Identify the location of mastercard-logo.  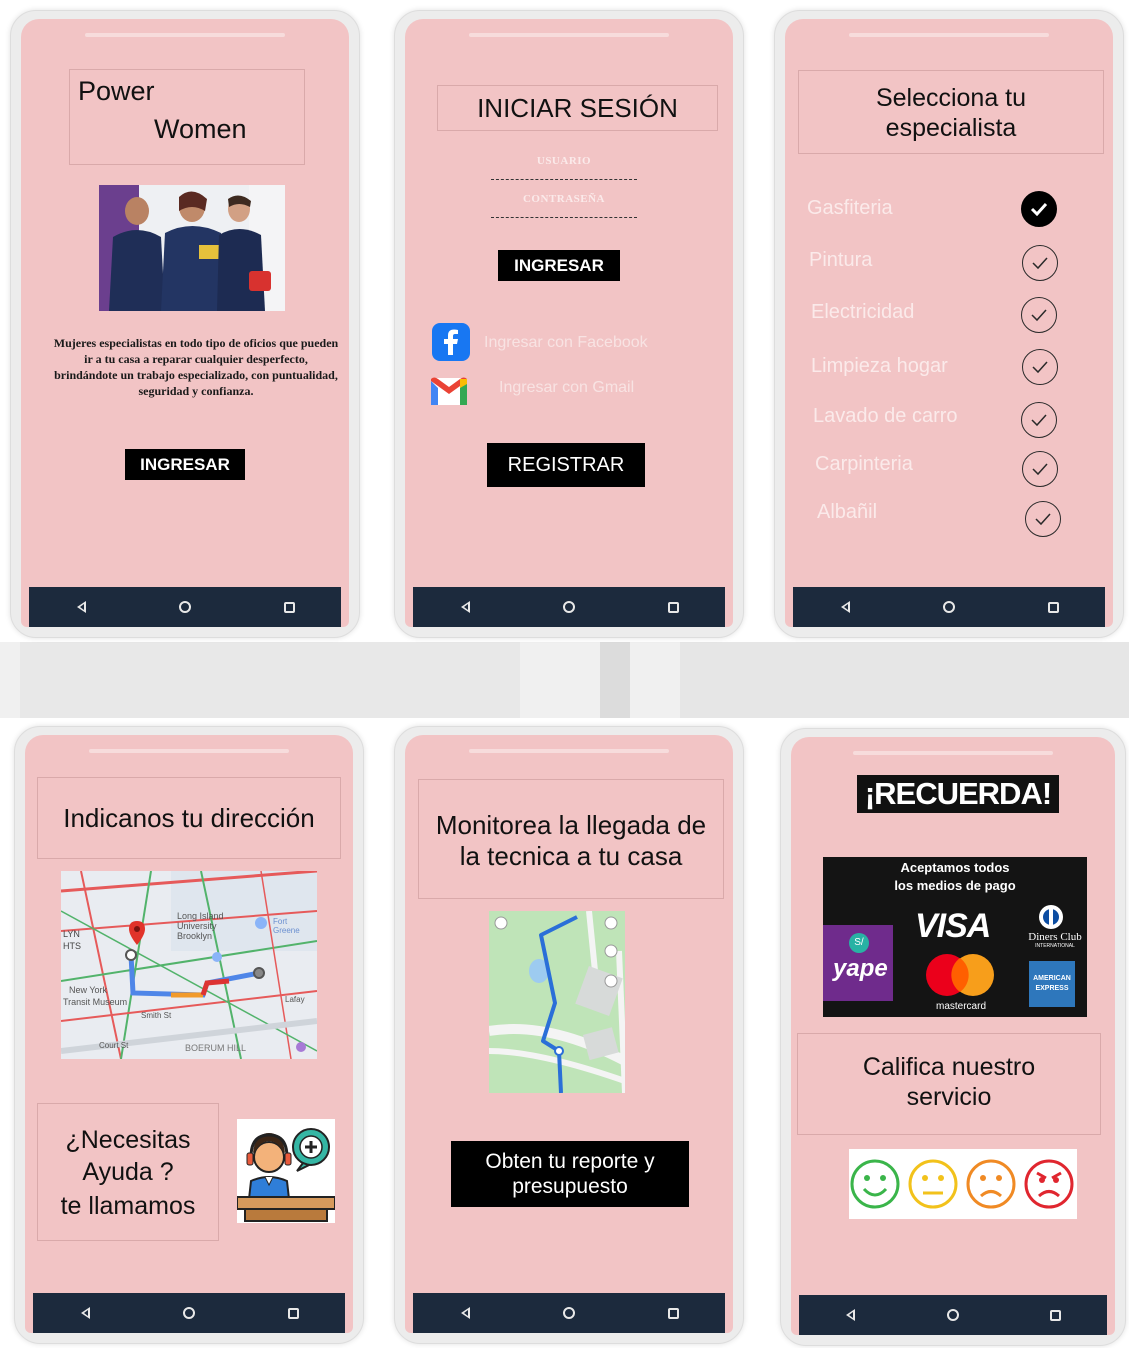
(961, 976).